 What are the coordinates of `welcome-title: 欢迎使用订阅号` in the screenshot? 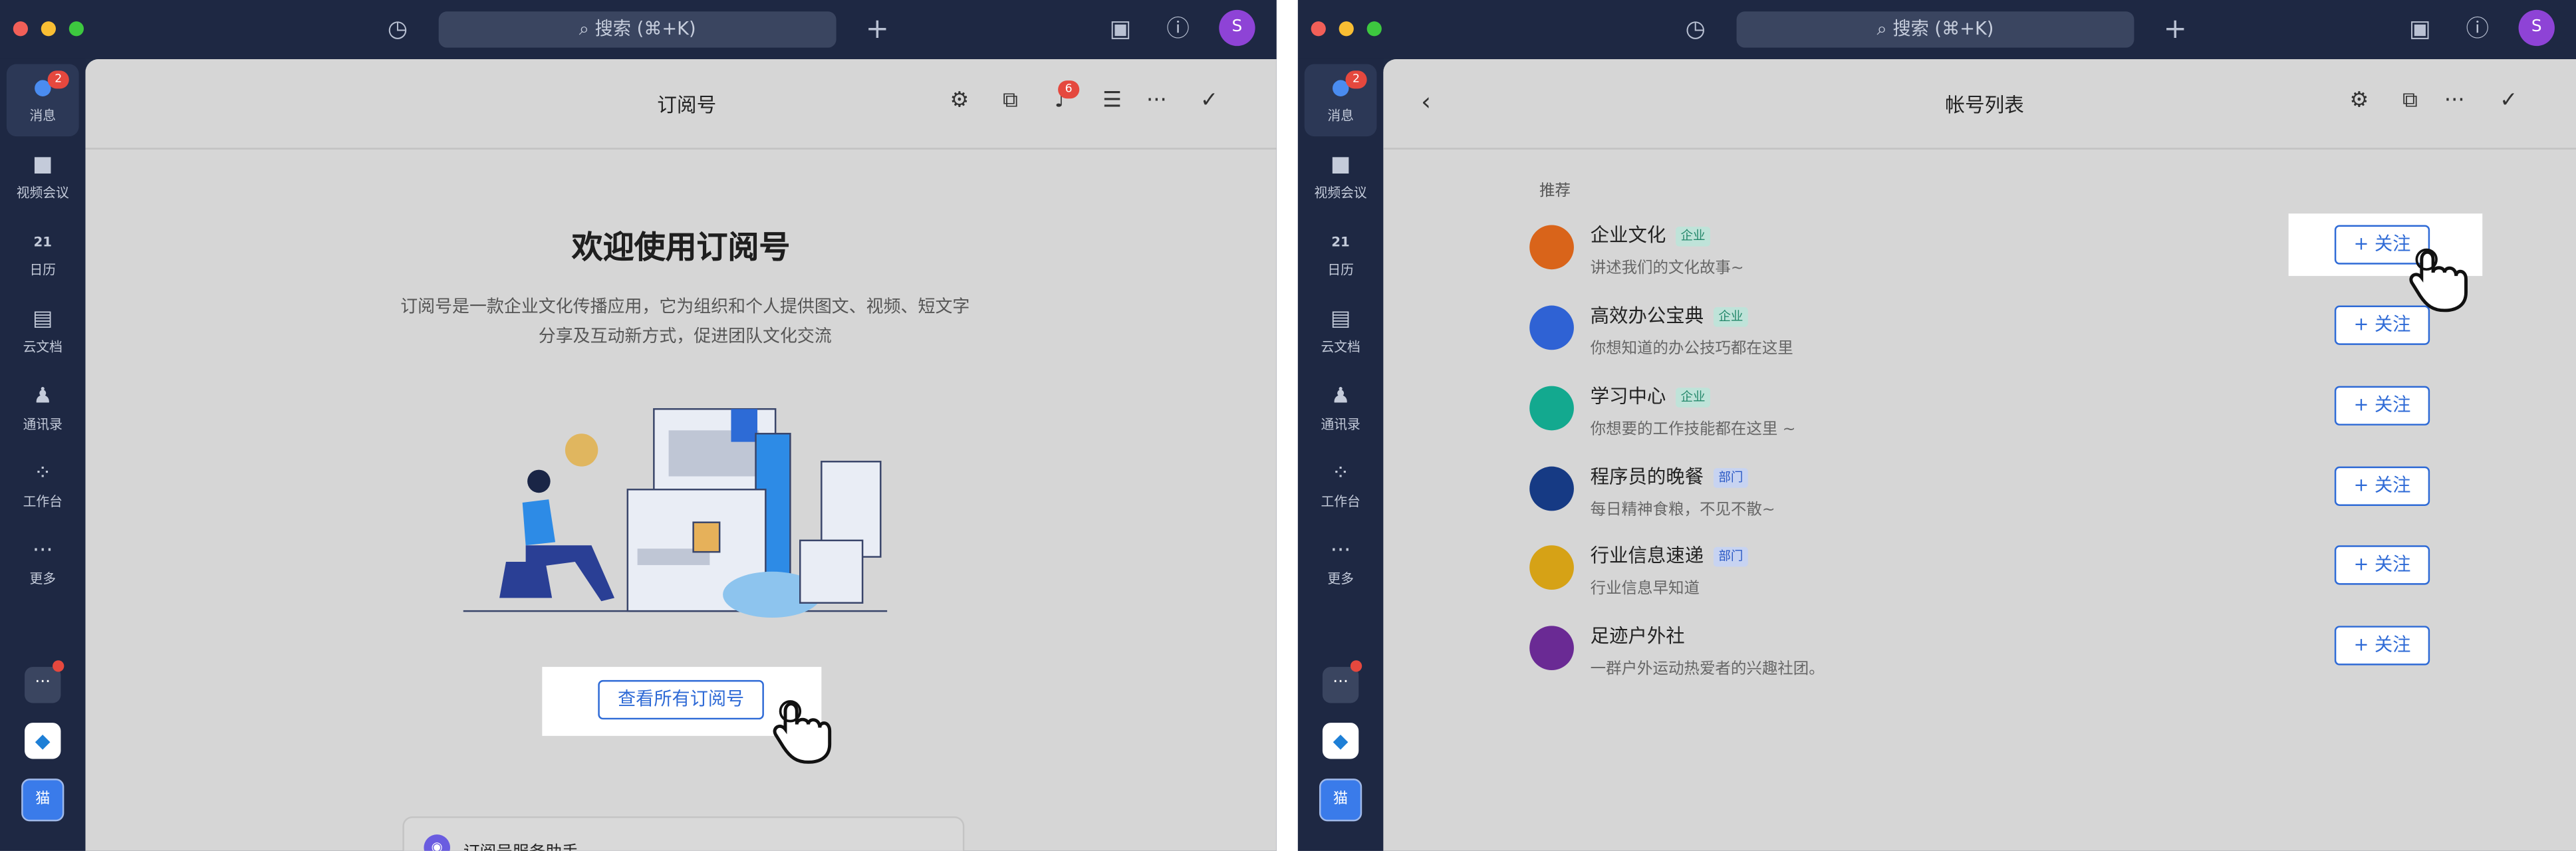 It's located at (681, 248).